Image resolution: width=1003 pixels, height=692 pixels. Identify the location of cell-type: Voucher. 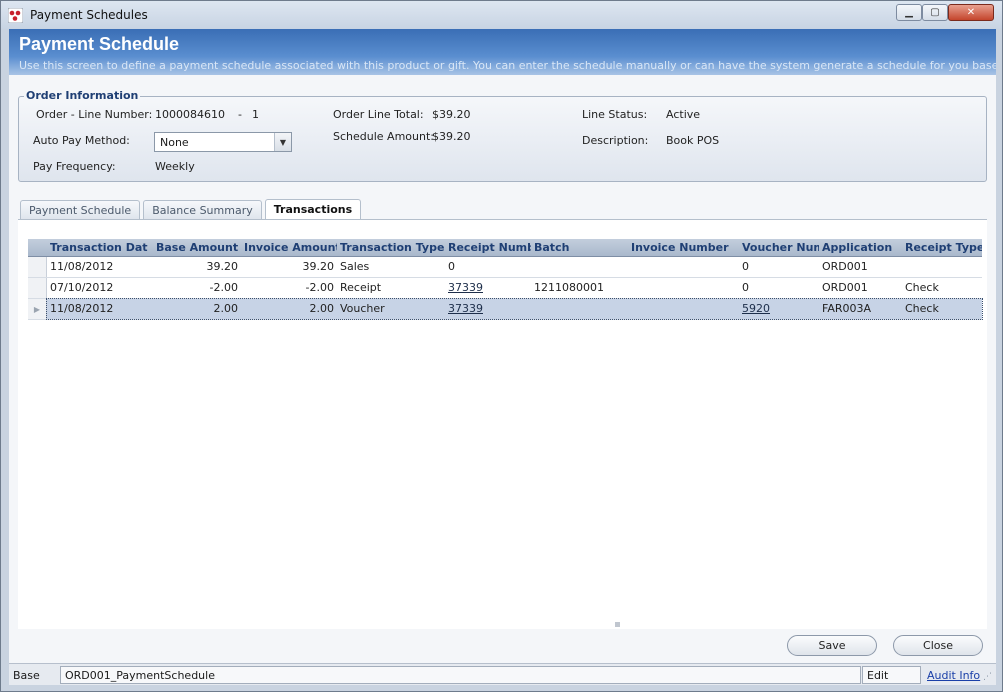
(362, 308).